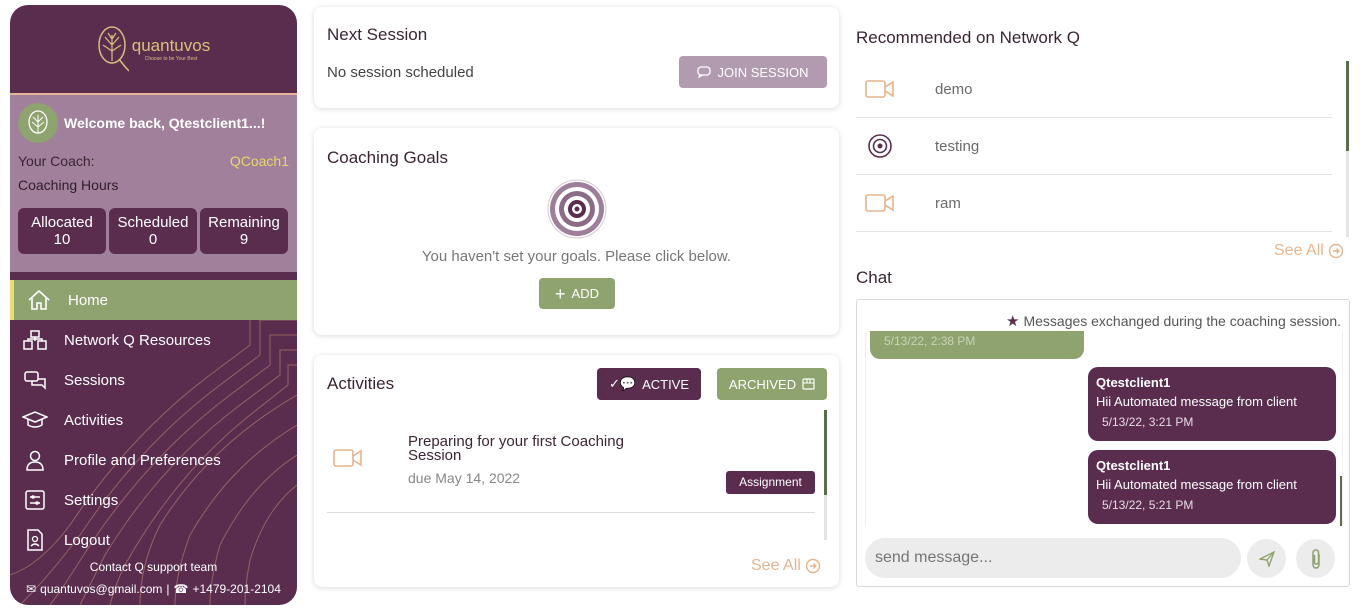 The height and width of the screenshot is (612, 1366). I want to click on sidebar-item-label: Logout, so click(87, 540).